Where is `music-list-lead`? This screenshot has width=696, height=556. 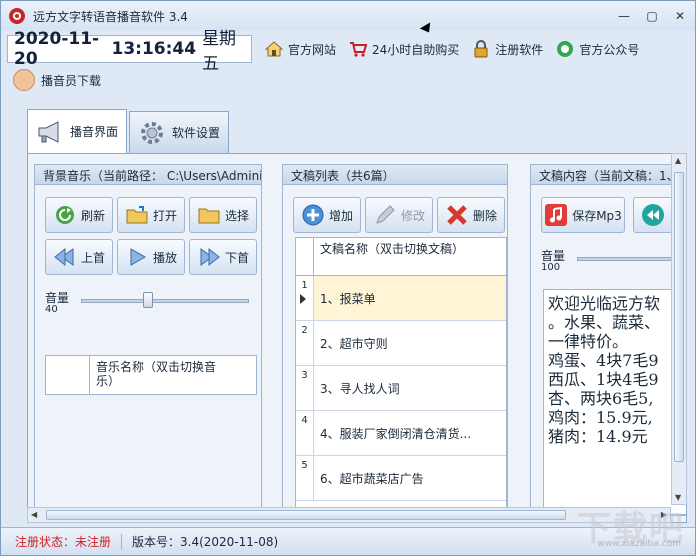 music-list-lead is located at coordinates (68, 375).